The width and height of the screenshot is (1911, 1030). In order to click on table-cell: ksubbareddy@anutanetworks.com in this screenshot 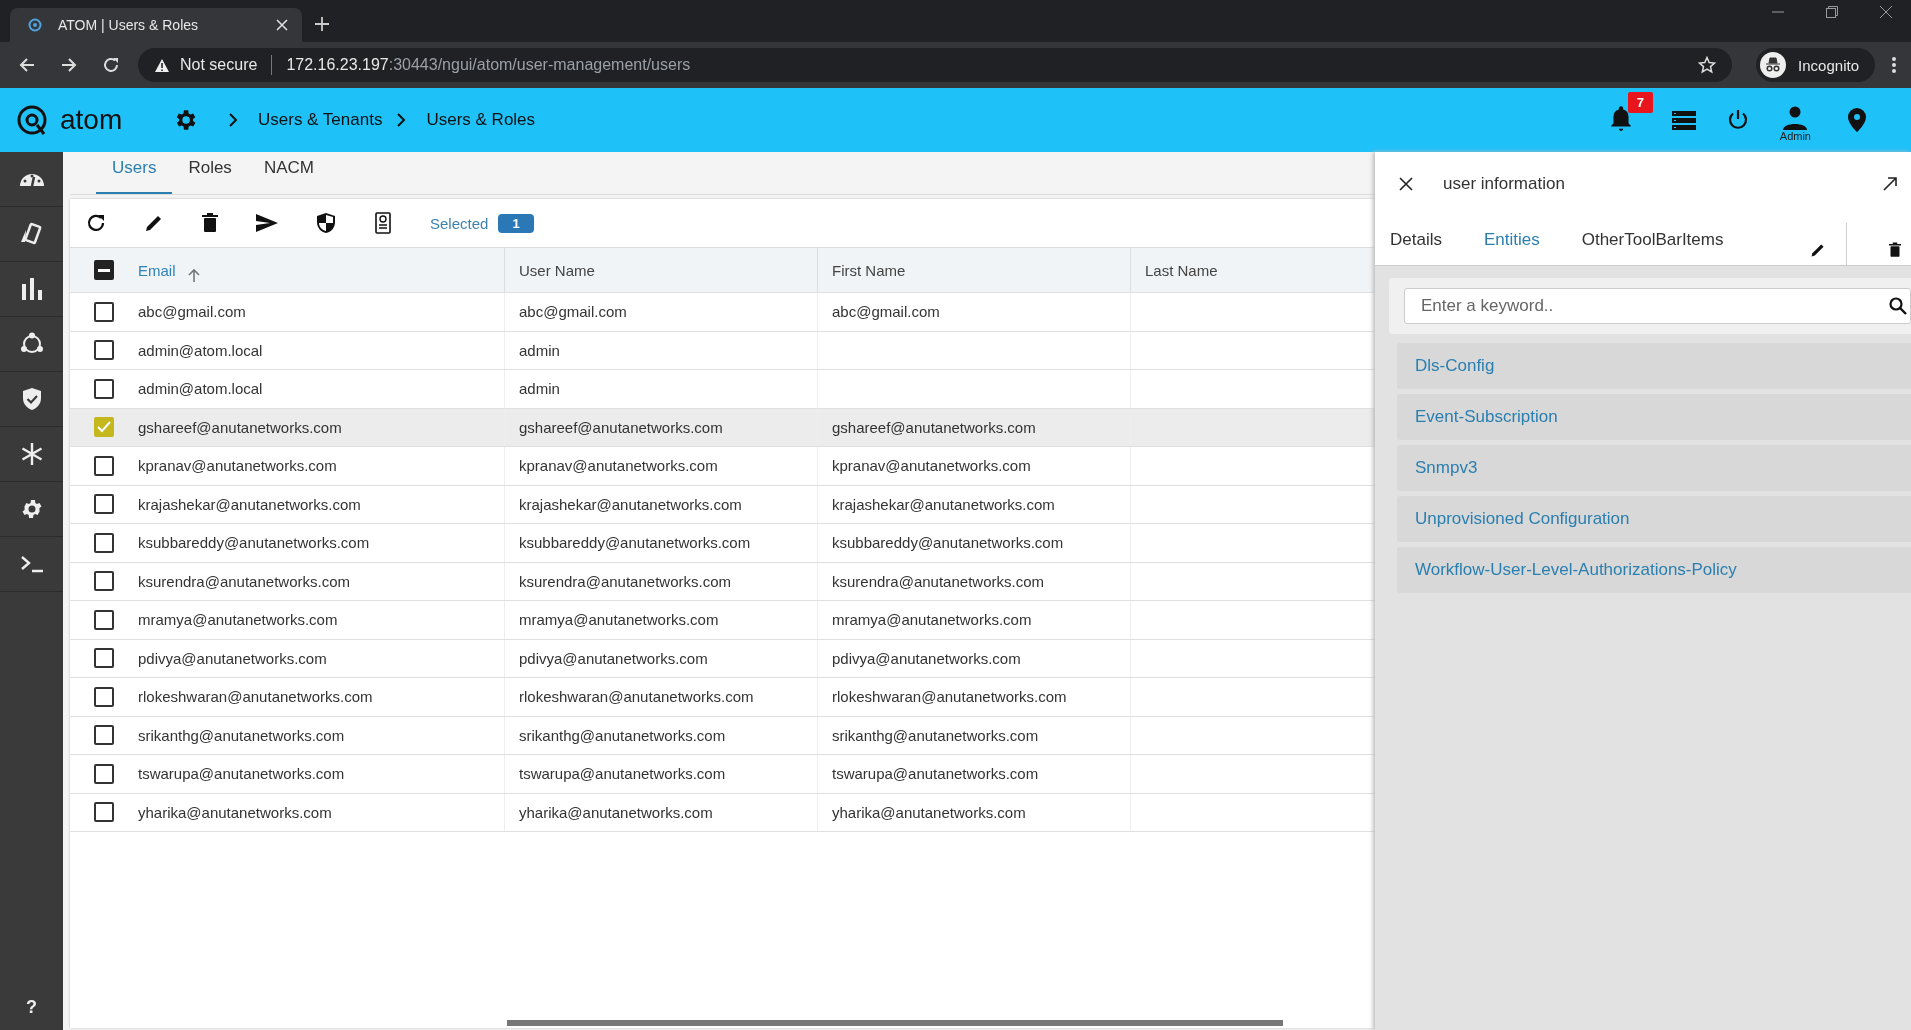, I will do `click(661, 543)`.